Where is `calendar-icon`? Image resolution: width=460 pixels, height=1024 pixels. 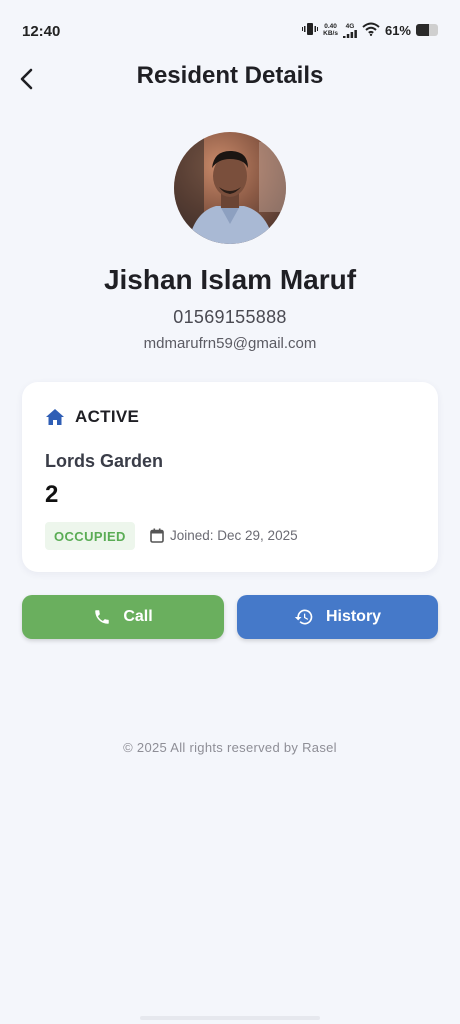
calendar-icon is located at coordinates (157, 535).